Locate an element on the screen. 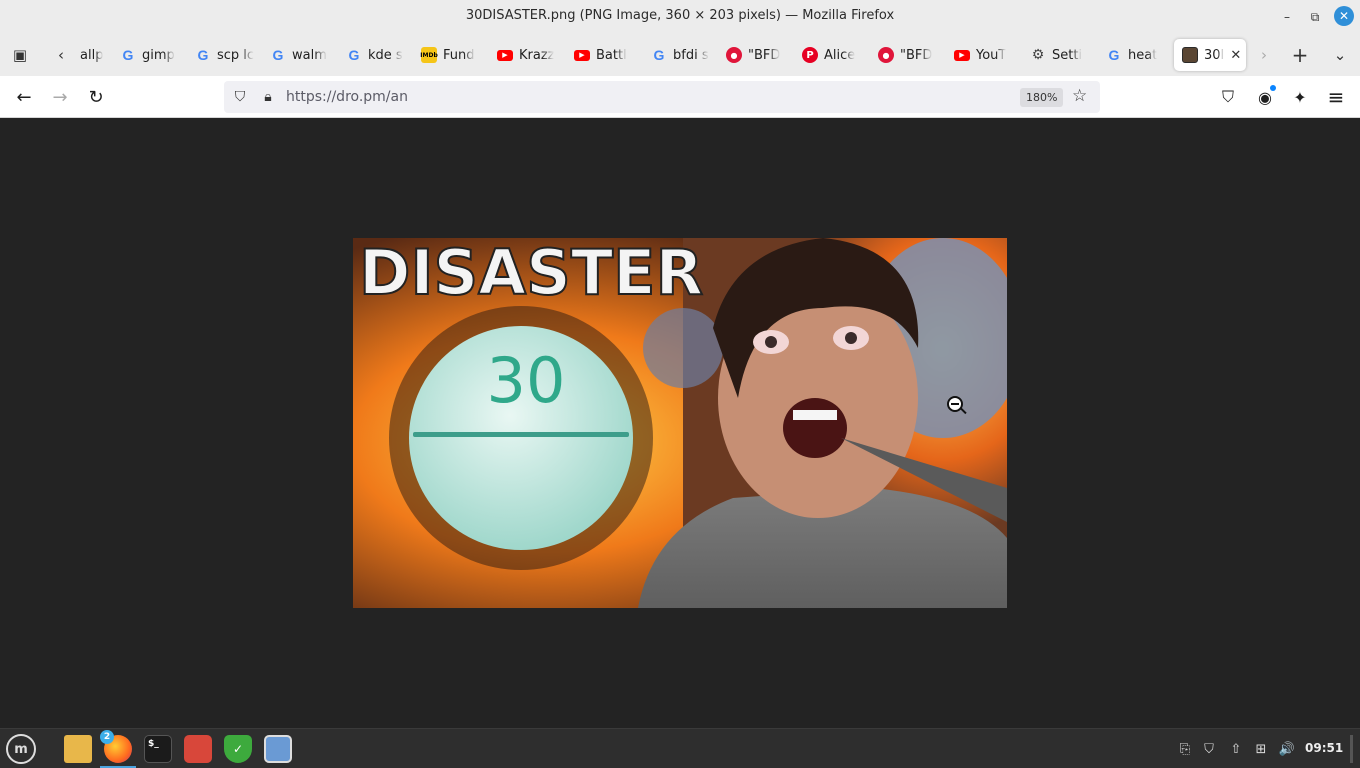 The image size is (1360, 768). tab-label: Setti is located at coordinates (1067, 55).